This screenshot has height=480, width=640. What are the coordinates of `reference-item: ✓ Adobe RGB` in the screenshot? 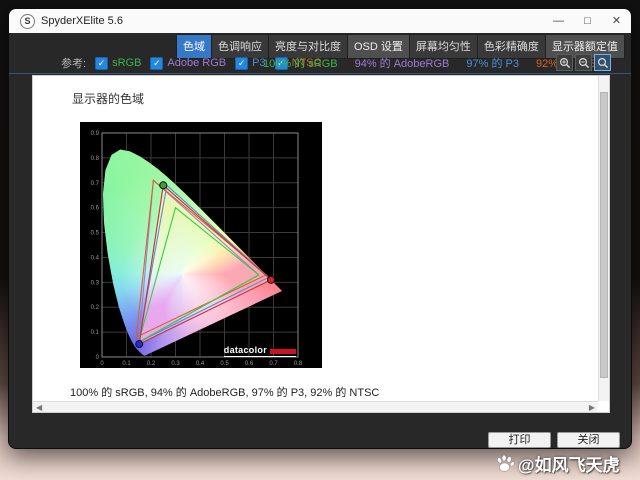 It's located at (188, 63).